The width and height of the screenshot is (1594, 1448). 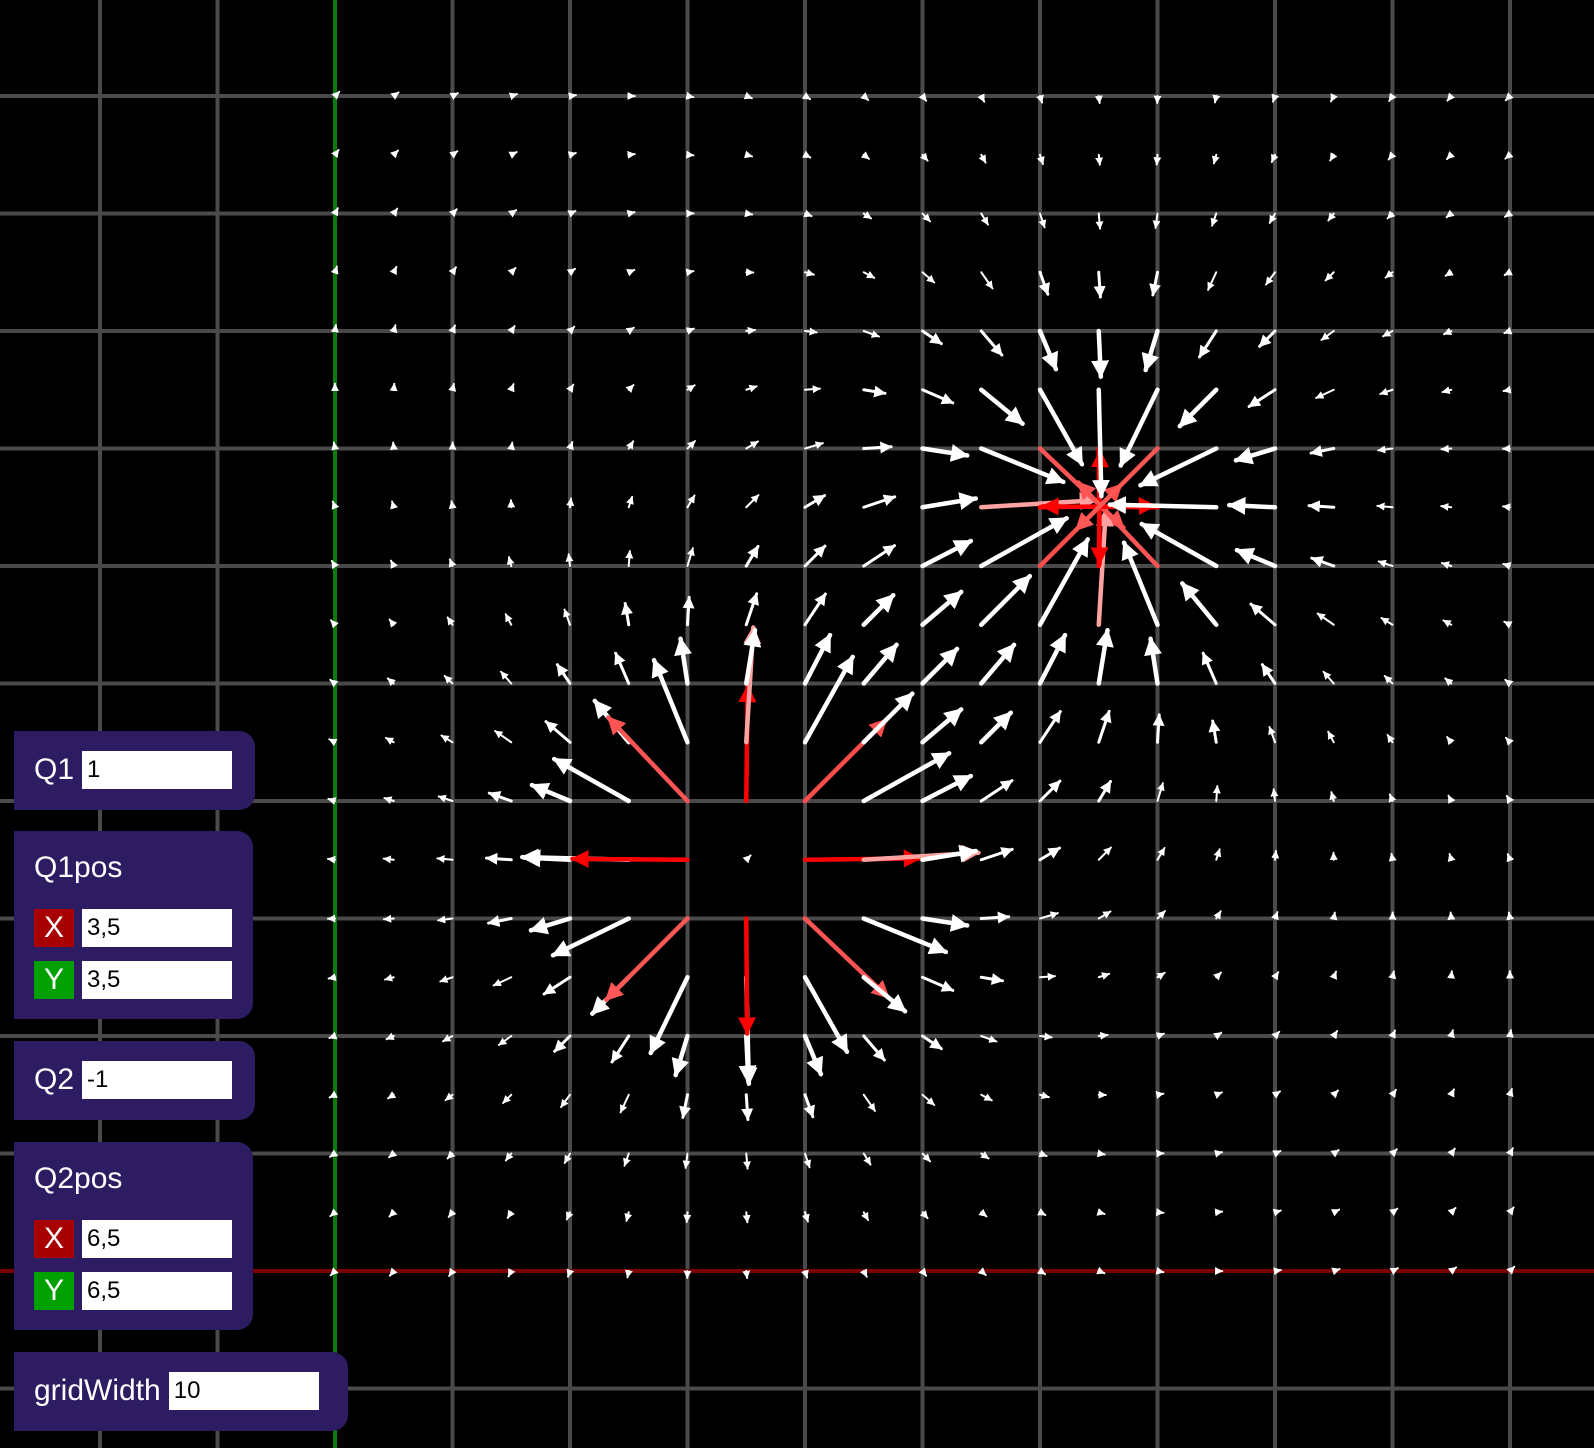 I want to click on q2pos-x-badge: X, so click(x=54, y=1239).